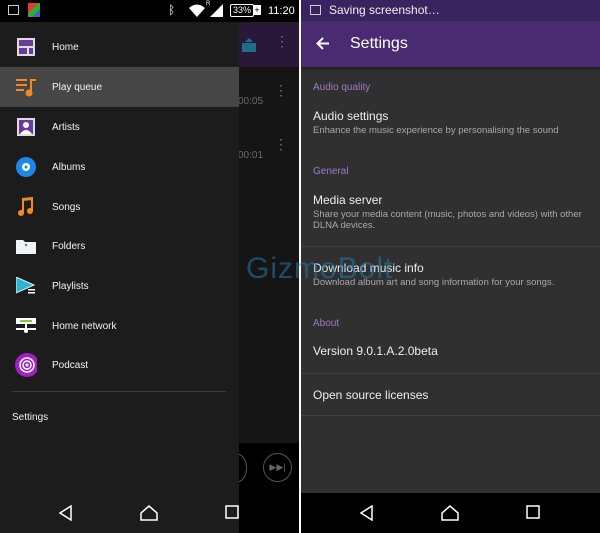 This screenshot has width=600, height=533. Describe the element at coordinates (119, 365) in the screenshot. I see `drawer-item-podcast: Podcast` at that location.